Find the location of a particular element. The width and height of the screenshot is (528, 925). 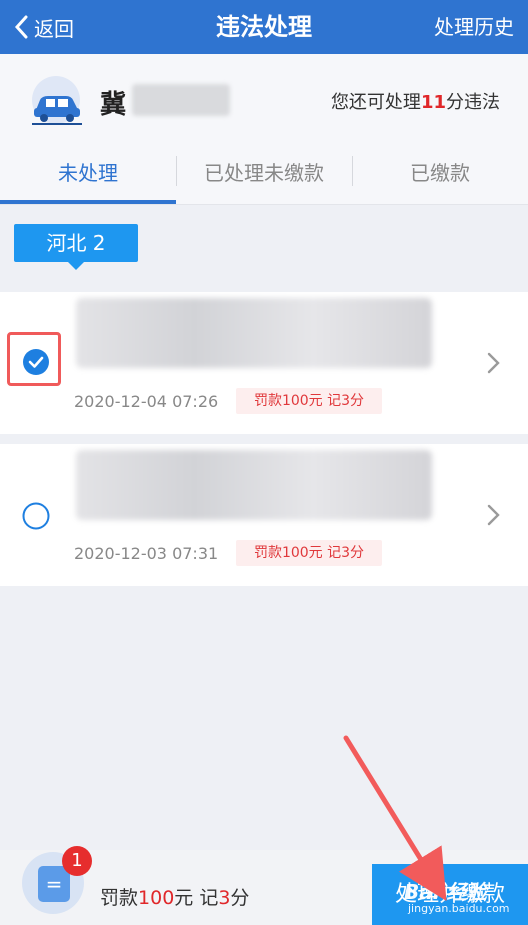

violation-date: 2020-12-04 07:26 is located at coordinates (146, 401).